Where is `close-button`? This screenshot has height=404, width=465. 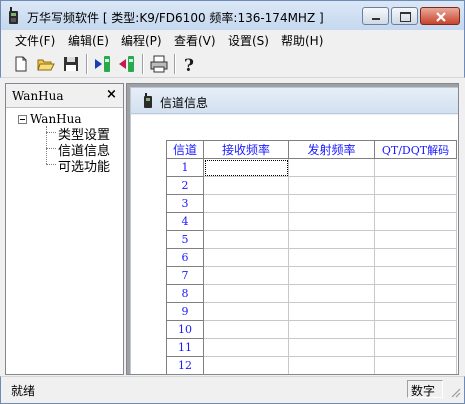 close-button is located at coordinates (440, 16).